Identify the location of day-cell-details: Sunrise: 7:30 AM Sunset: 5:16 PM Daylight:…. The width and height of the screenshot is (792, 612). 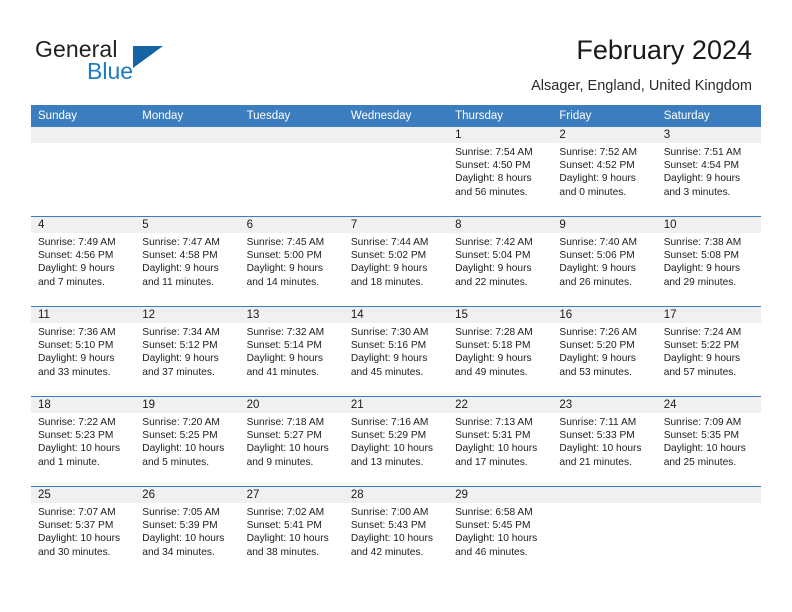
(396, 351).